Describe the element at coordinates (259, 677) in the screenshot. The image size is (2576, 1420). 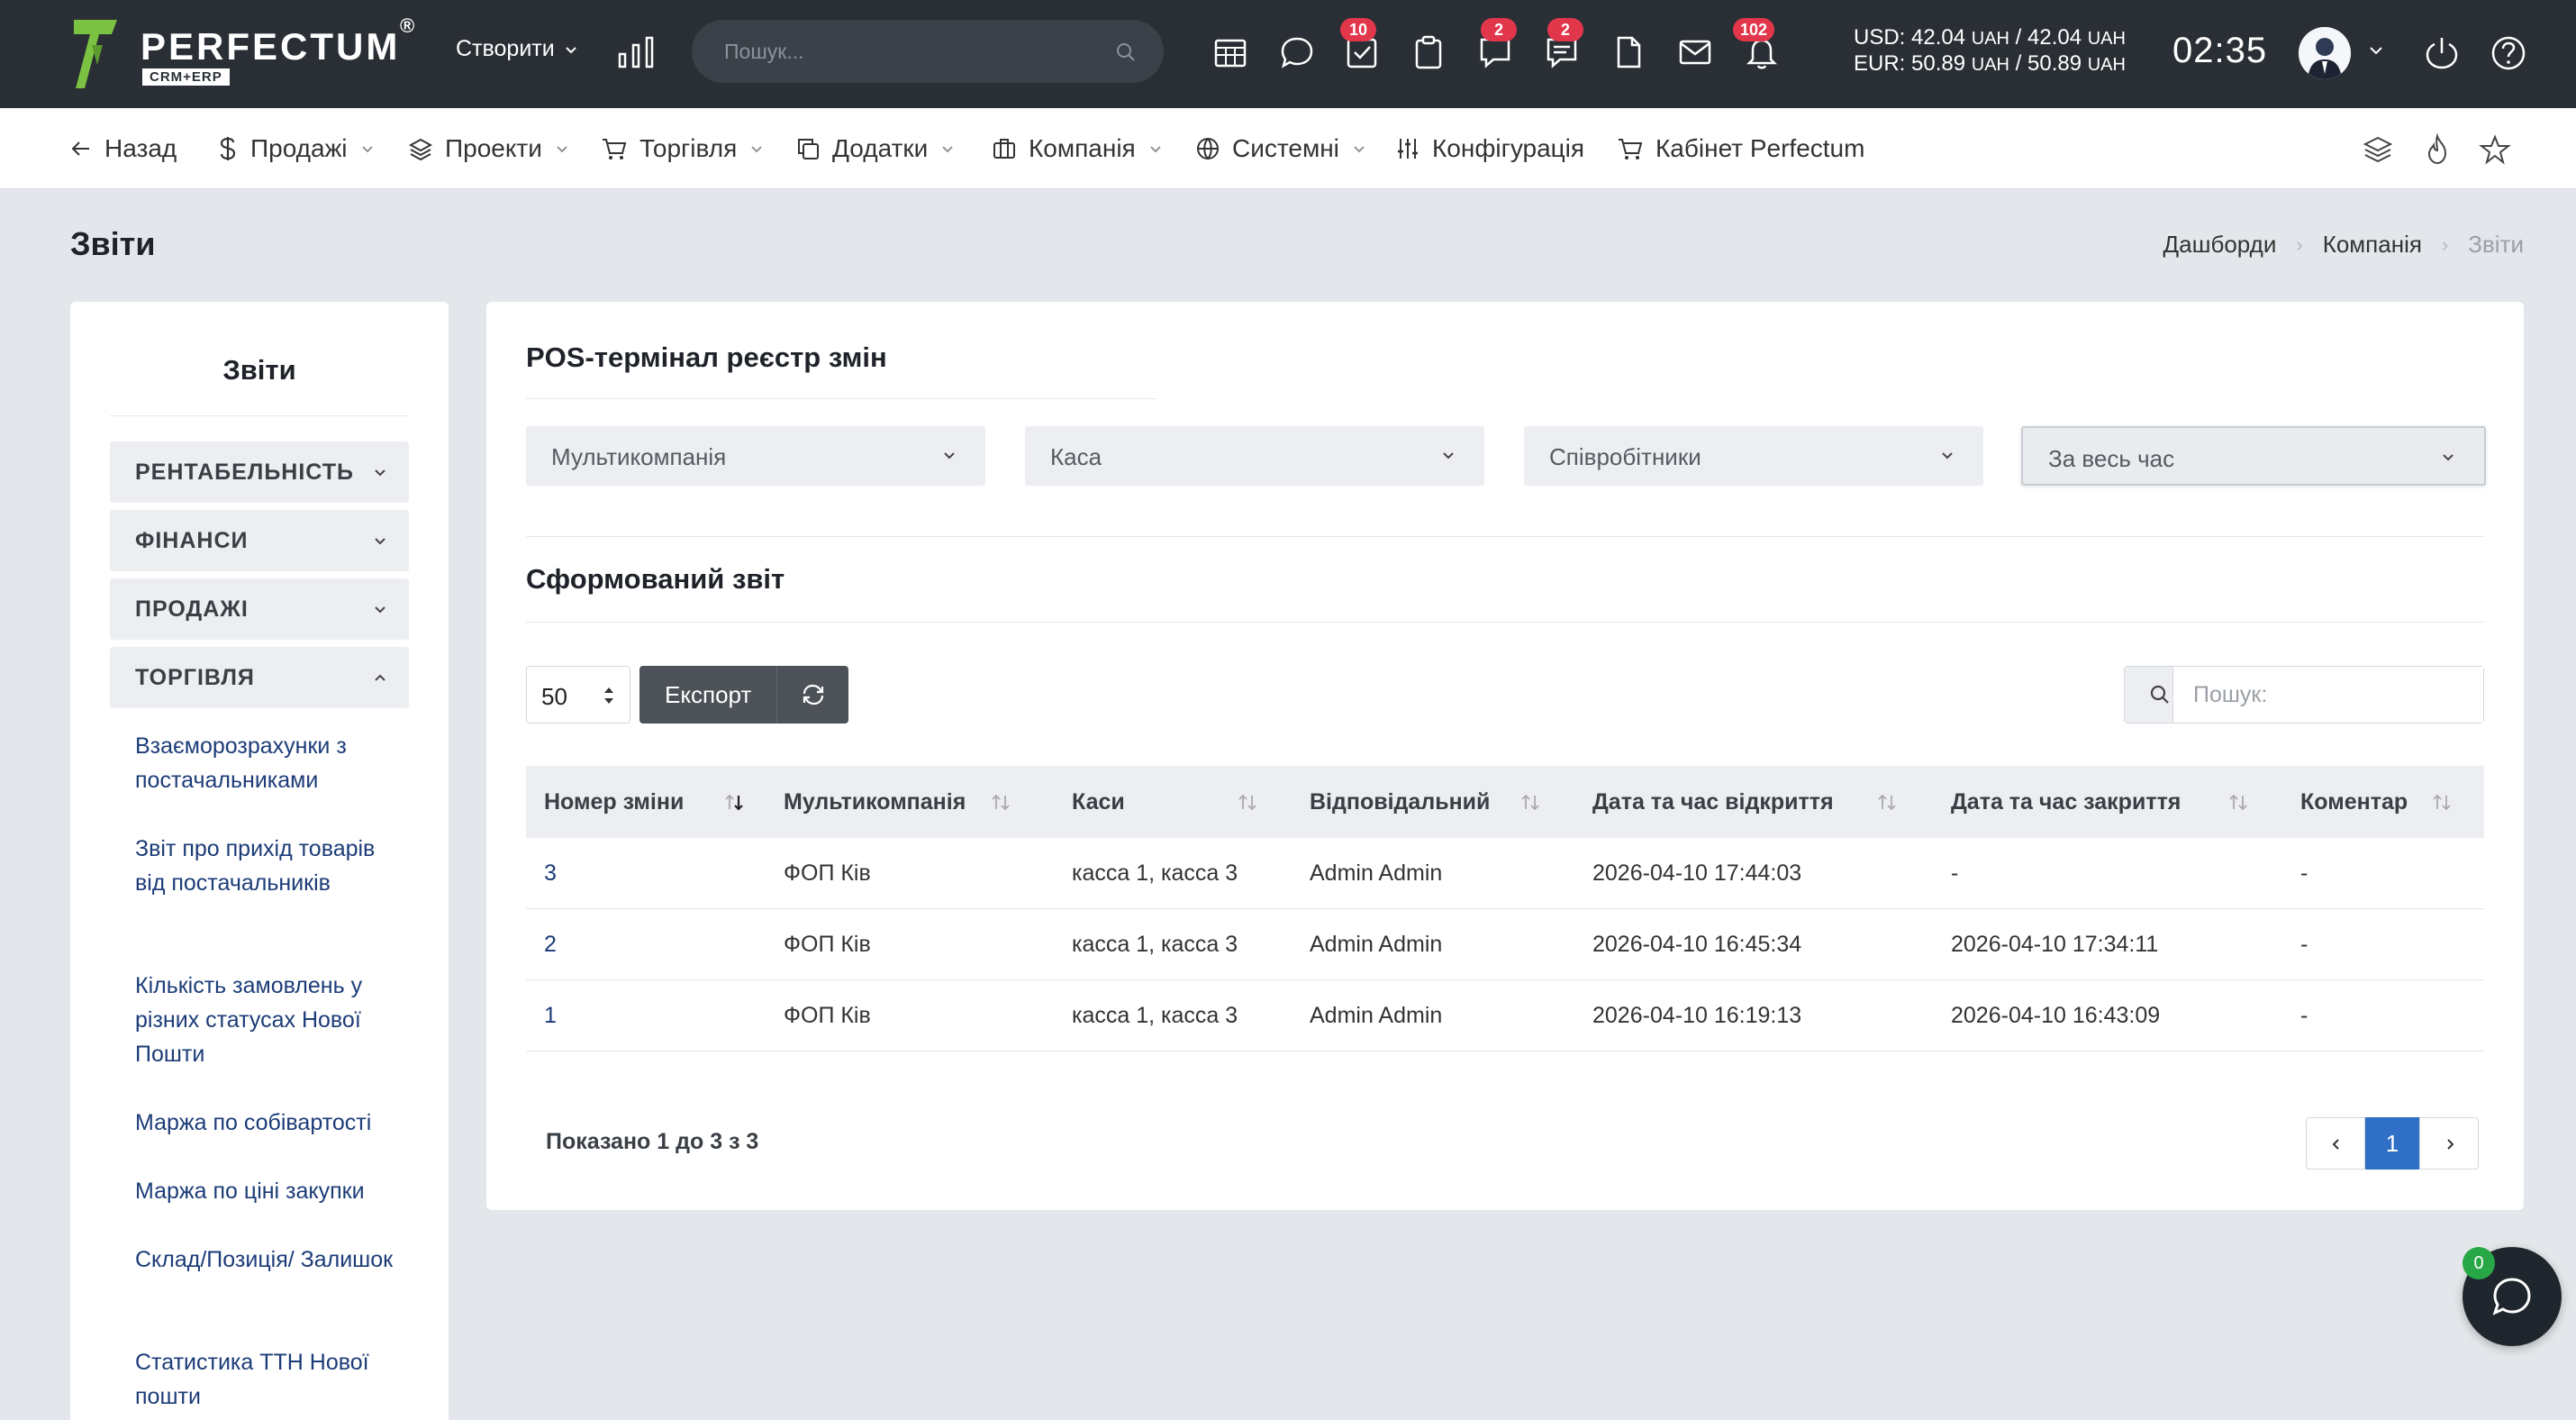
I see `sidebar-section-trade: ТОРГІВЛЯ` at that location.